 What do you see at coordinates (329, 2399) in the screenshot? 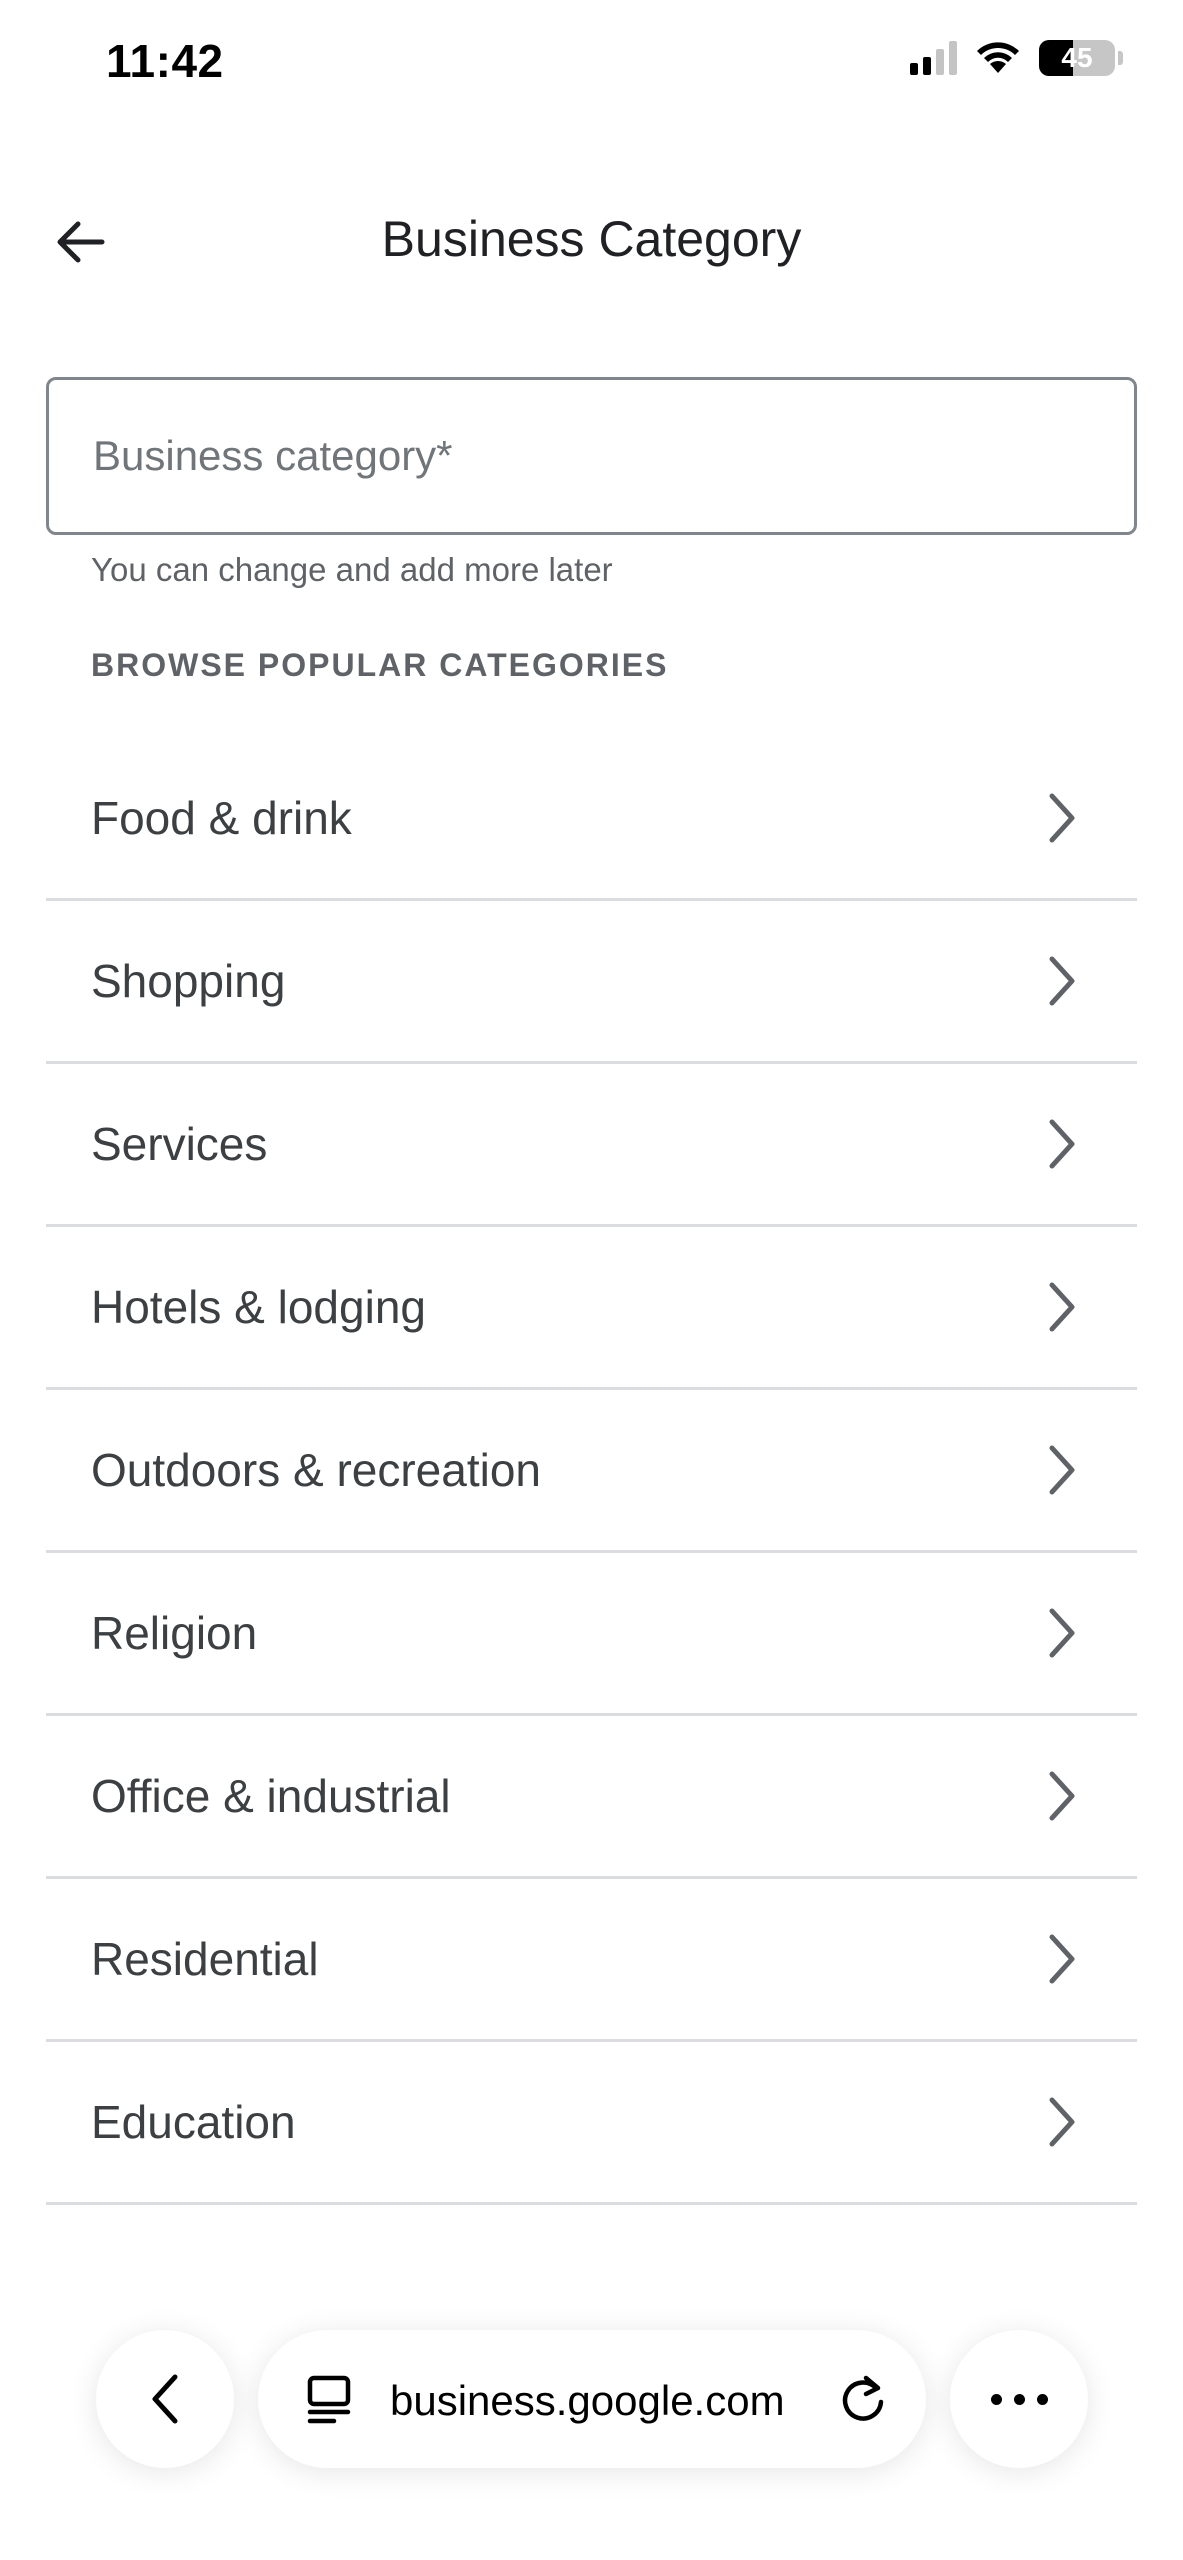
I see `reader-icon` at bounding box center [329, 2399].